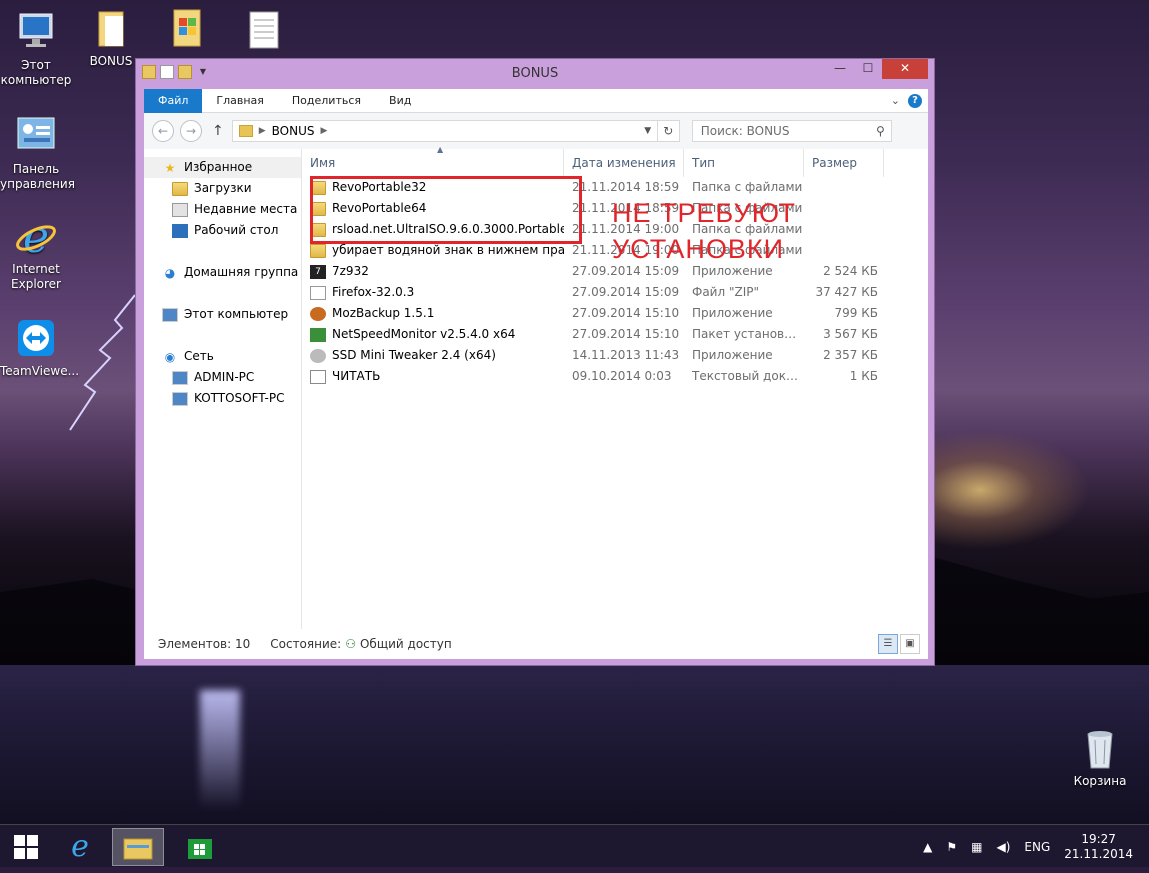 This screenshot has width=1149, height=873. What do you see at coordinates (240, 101) in the screenshot?
I see `tab-home: Главная` at bounding box center [240, 101].